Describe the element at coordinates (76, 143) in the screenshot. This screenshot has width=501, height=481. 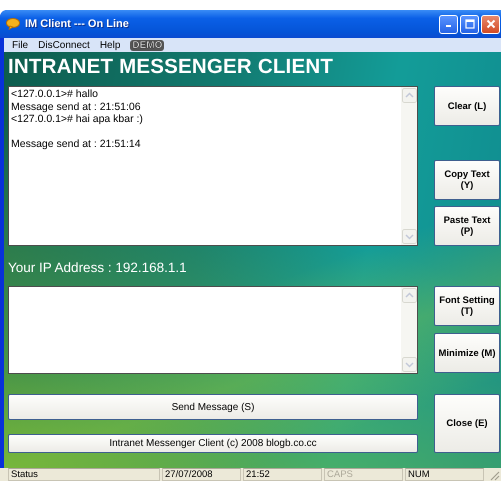
I see `message-line: Message send at : 21:51:14` at that location.